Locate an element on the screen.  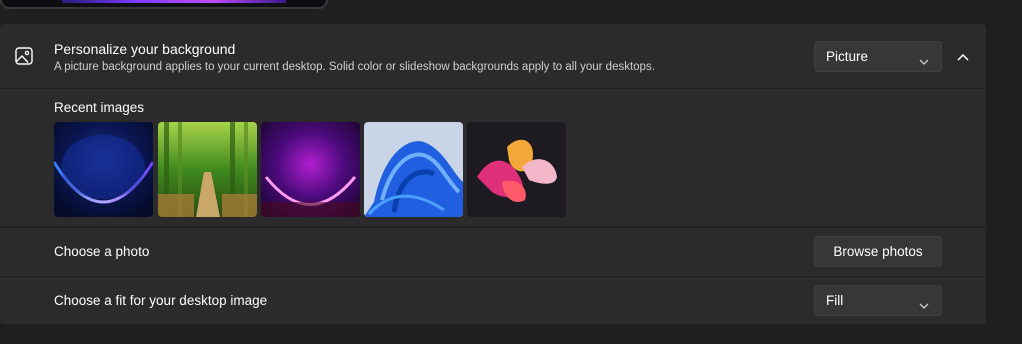
choose-photo-row: Choose a photo Browse photos is located at coordinates (493, 252).